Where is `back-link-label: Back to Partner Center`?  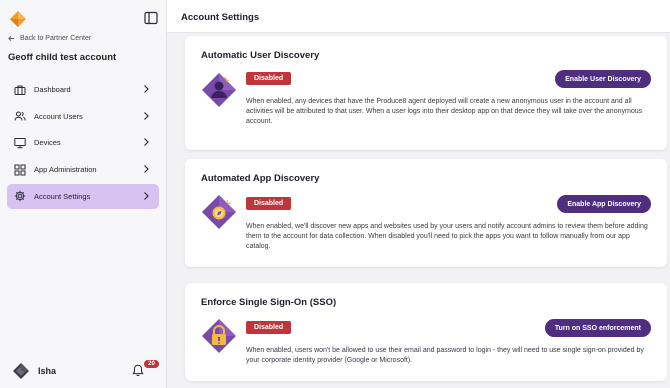 back-link-label: Back to Partner Center is located at coordinates (56, 38).